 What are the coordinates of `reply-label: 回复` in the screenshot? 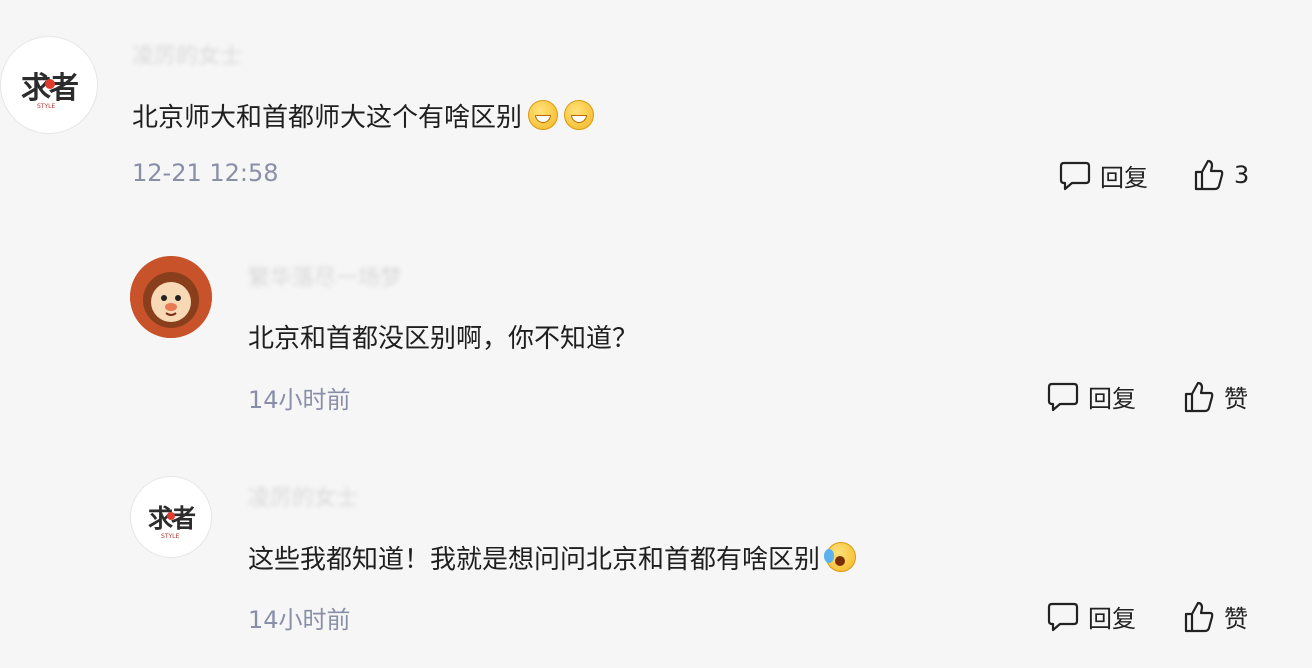 It's located at (1112, 619).